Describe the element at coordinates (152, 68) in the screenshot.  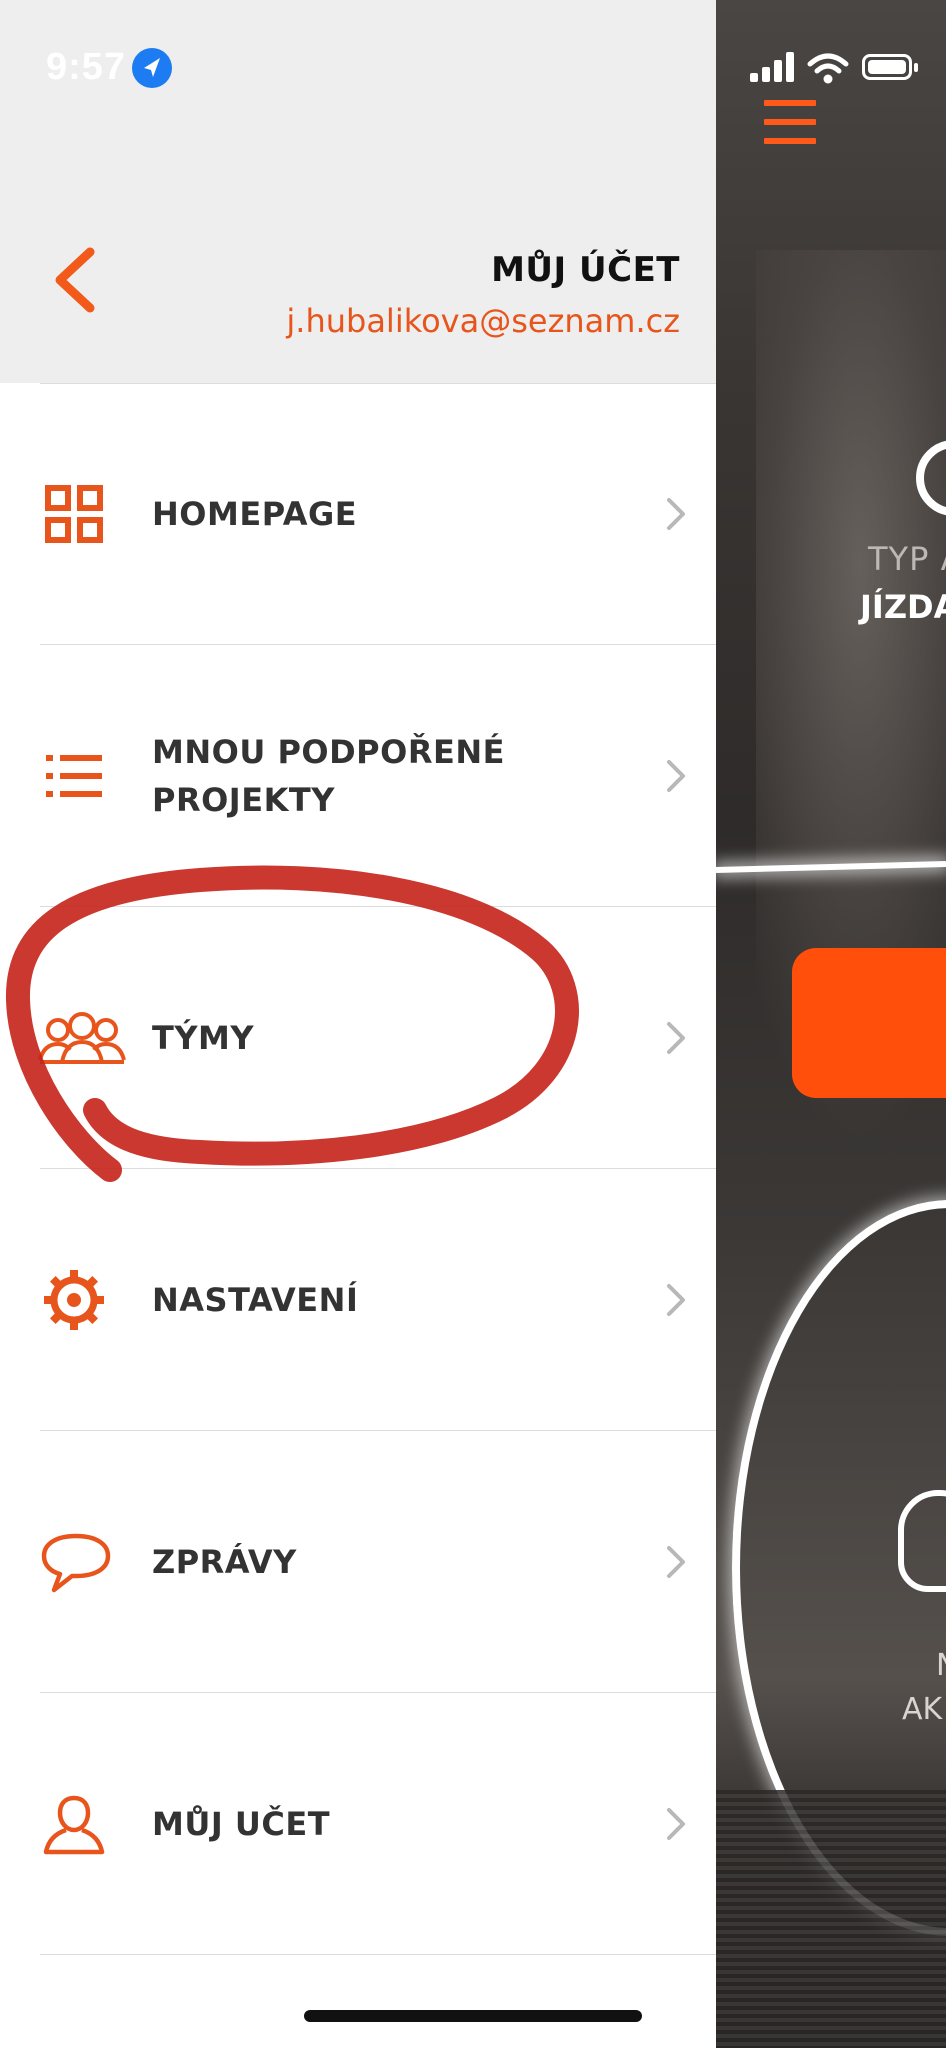
I see `location-arrow-icon` at that location.